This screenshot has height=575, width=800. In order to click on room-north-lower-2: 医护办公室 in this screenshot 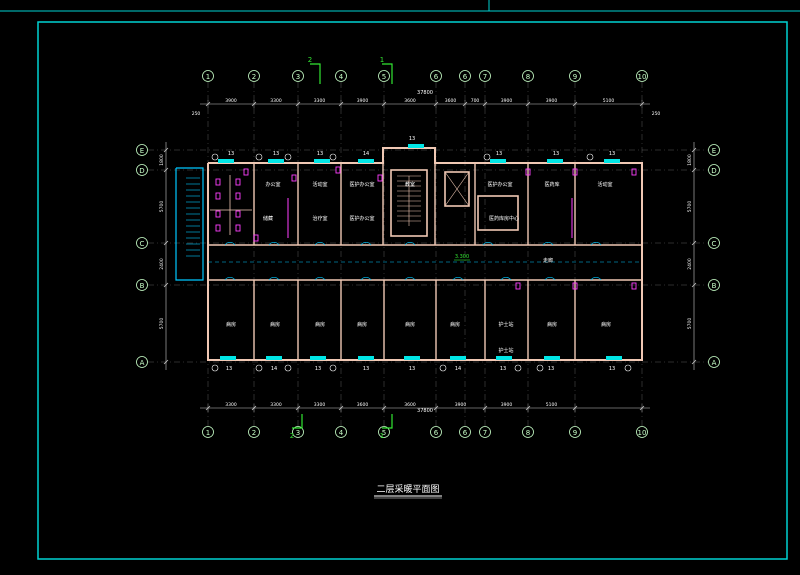, I will do `click(361, 218)`.